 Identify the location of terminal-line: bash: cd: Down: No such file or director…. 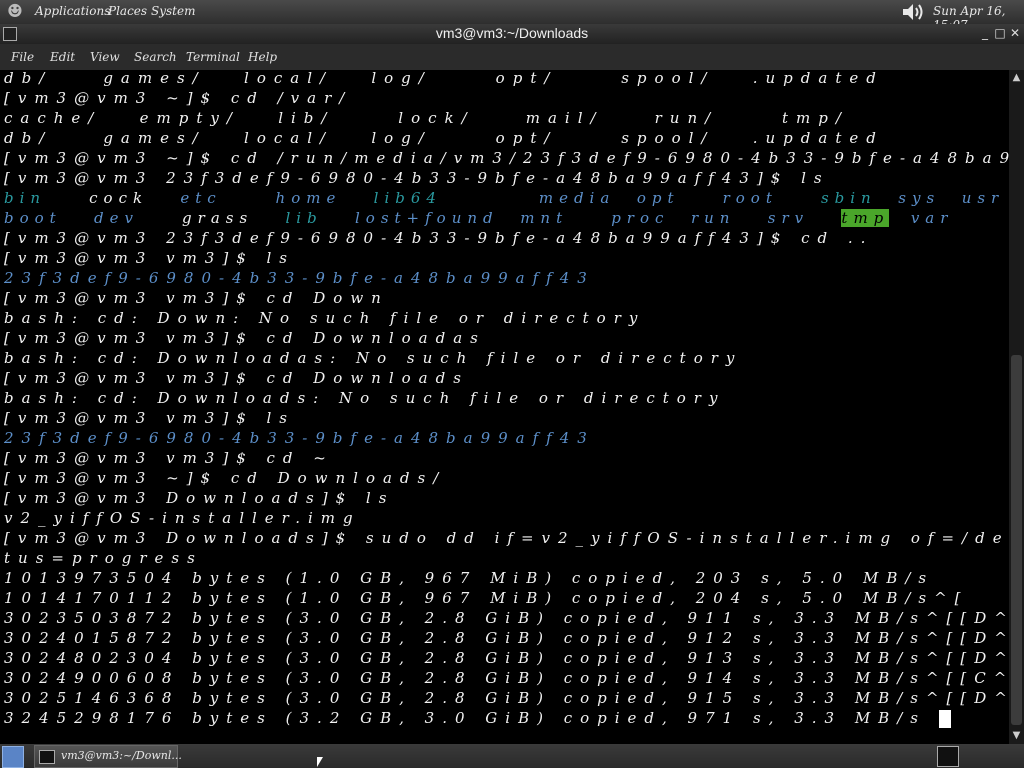
(325, 318).